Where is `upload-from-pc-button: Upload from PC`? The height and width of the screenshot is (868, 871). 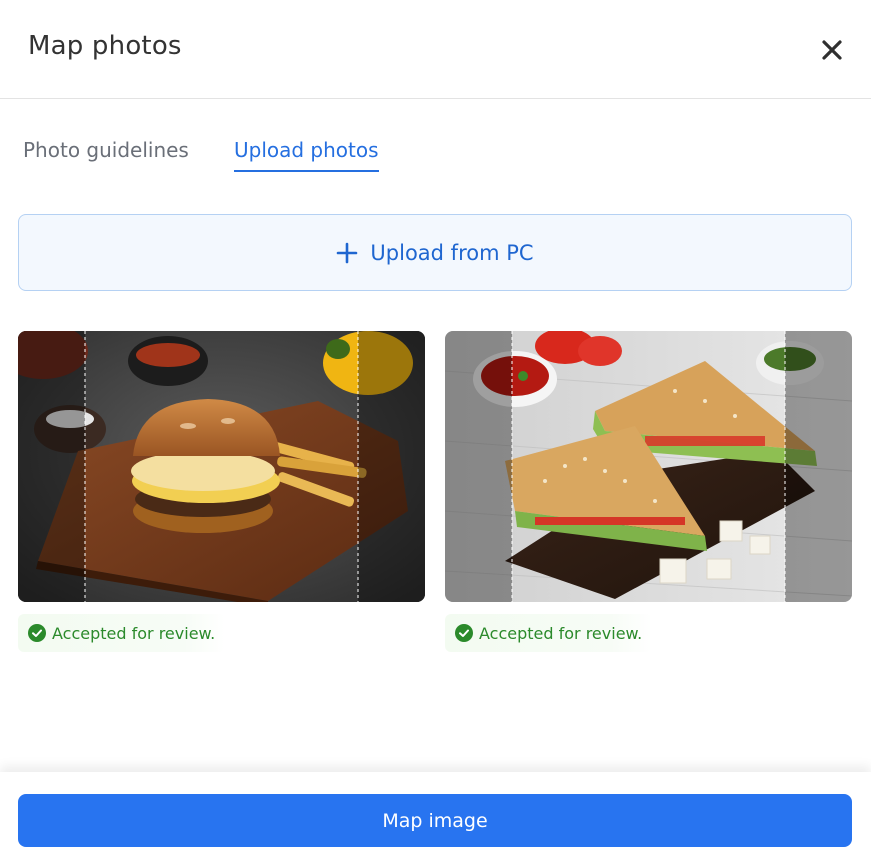
upload-from-pc-button: Upload from PC is located at coordinates (435, 252).